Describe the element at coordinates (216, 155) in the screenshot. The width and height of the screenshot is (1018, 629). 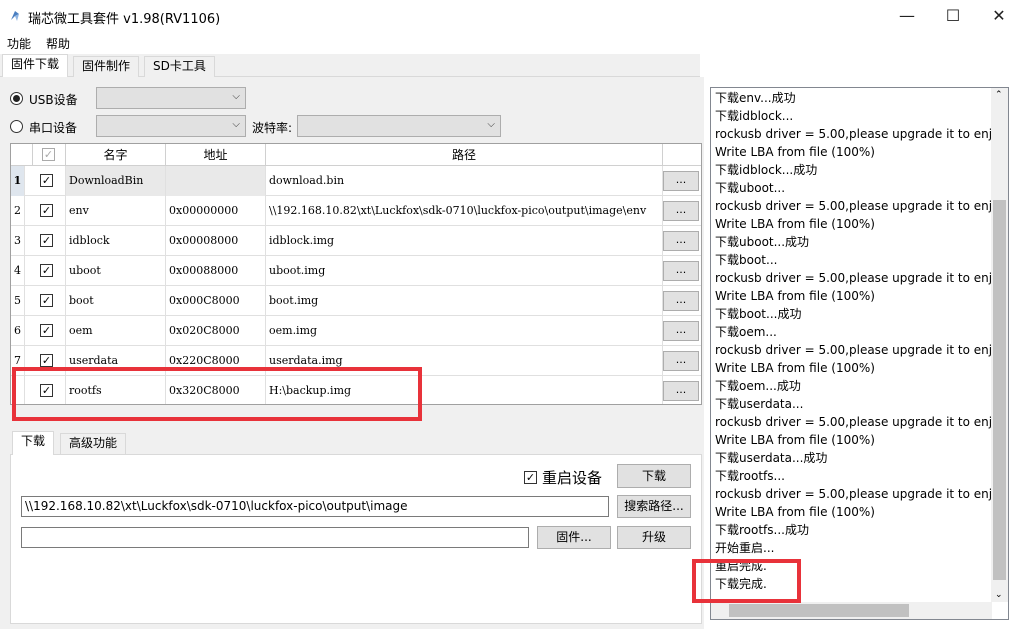
I see `grid-header-address: 地址` at that location.